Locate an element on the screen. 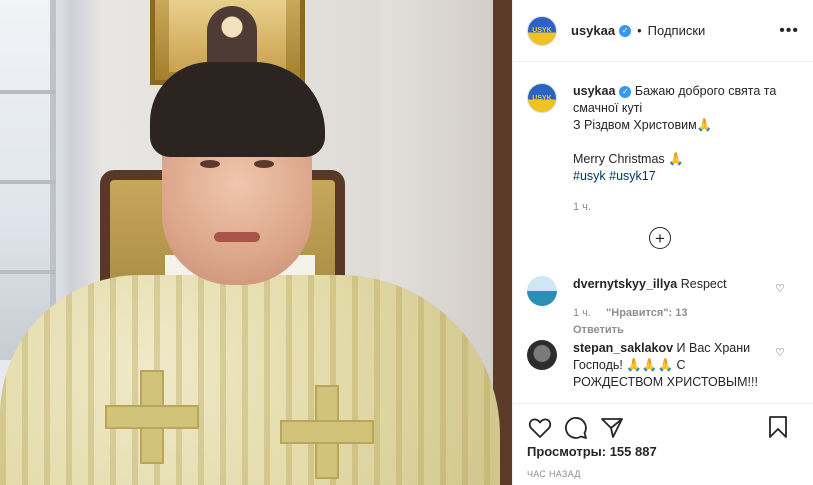  author-username: usykaa is located at coordinates (593, 30).